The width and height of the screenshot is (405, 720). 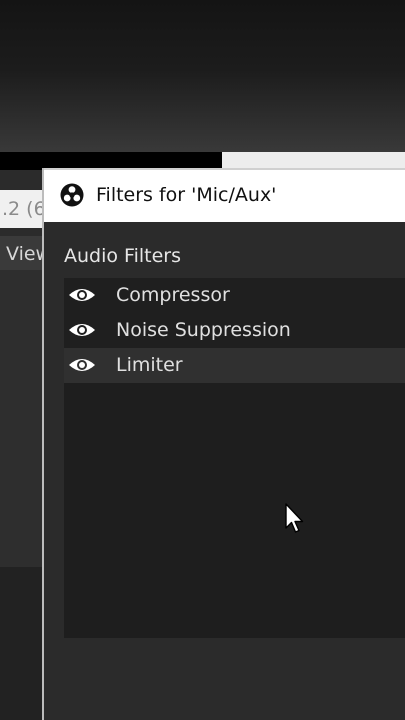 What do you see at coordinates (23, 209) in the screenshot?
I see `background-version-text: .2 (6` at bounding box center [23, 209].